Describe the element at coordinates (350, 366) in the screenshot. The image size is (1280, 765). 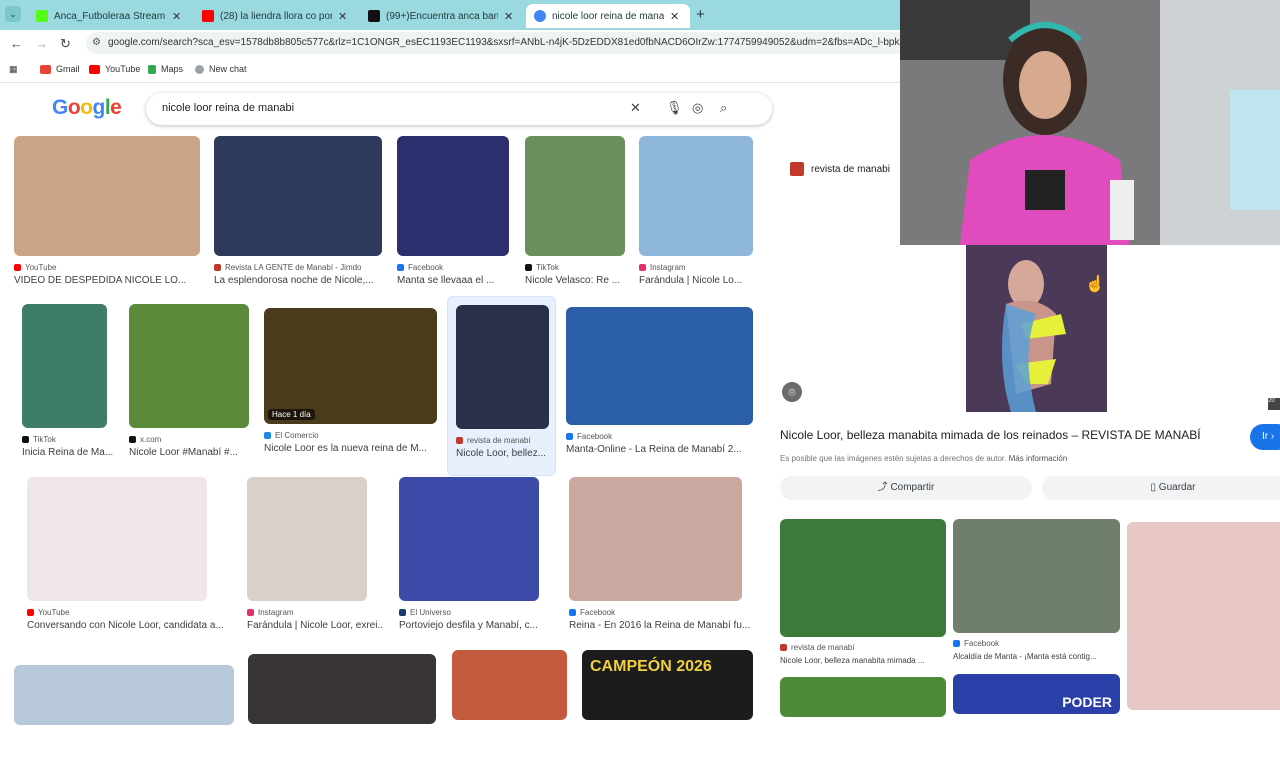
I see `result-thumbnail: Hace 1 día` at that location.